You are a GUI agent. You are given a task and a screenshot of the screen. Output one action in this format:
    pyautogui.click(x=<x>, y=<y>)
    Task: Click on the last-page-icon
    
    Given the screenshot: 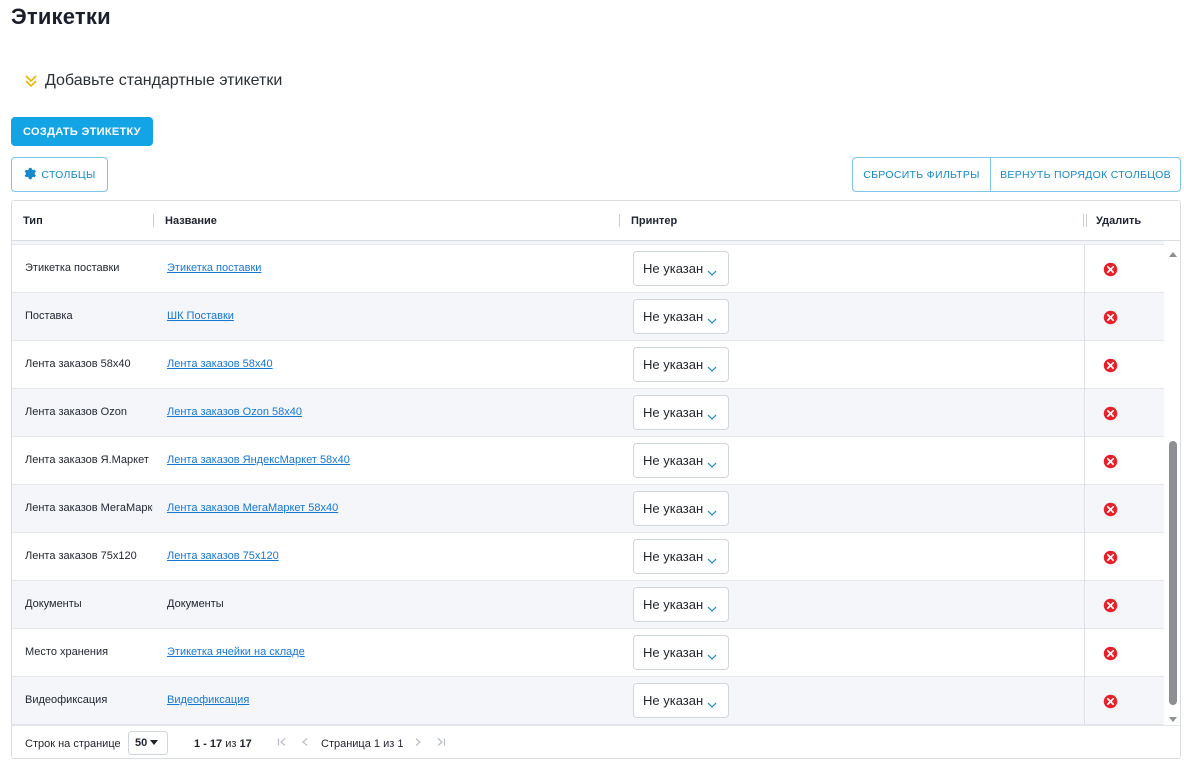 What is the action you would take?
    pyautogui.click(x=441, y=742)
    